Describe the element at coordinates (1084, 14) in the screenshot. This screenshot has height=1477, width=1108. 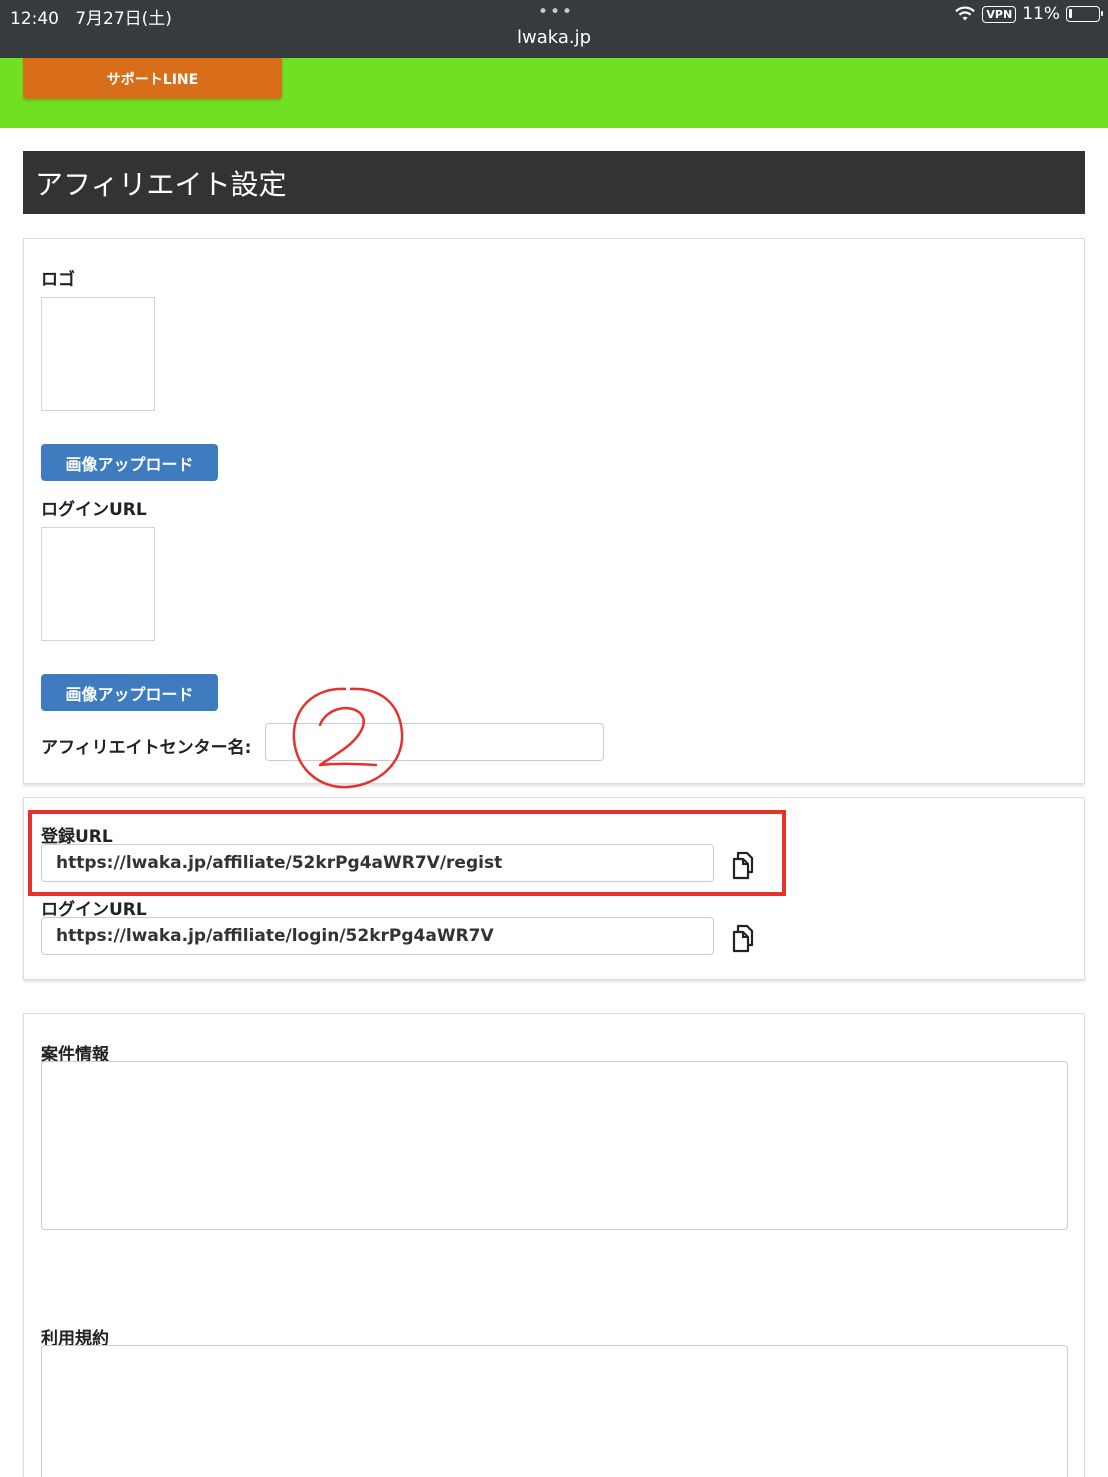
I see `battery-icon` at that location.